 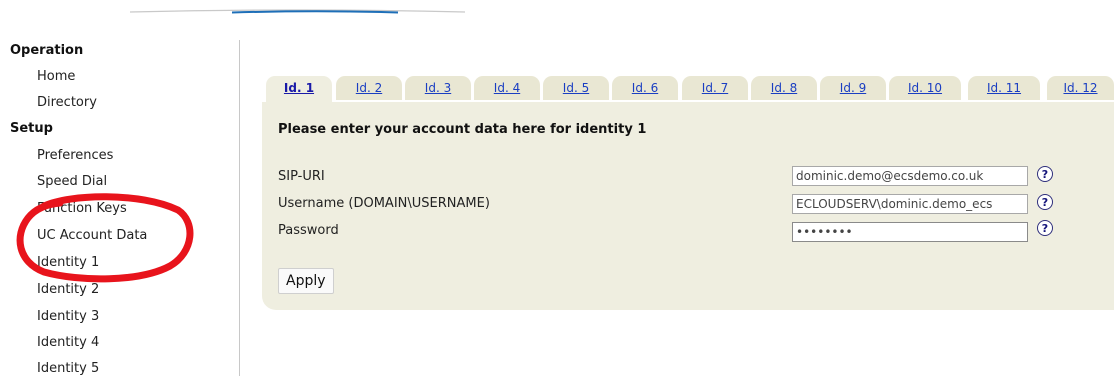 What do you see at coordinates (68, 262) in the screenshot?
I see `nav-item-identity-1: Identity 1` at bounding box center [68, 262].